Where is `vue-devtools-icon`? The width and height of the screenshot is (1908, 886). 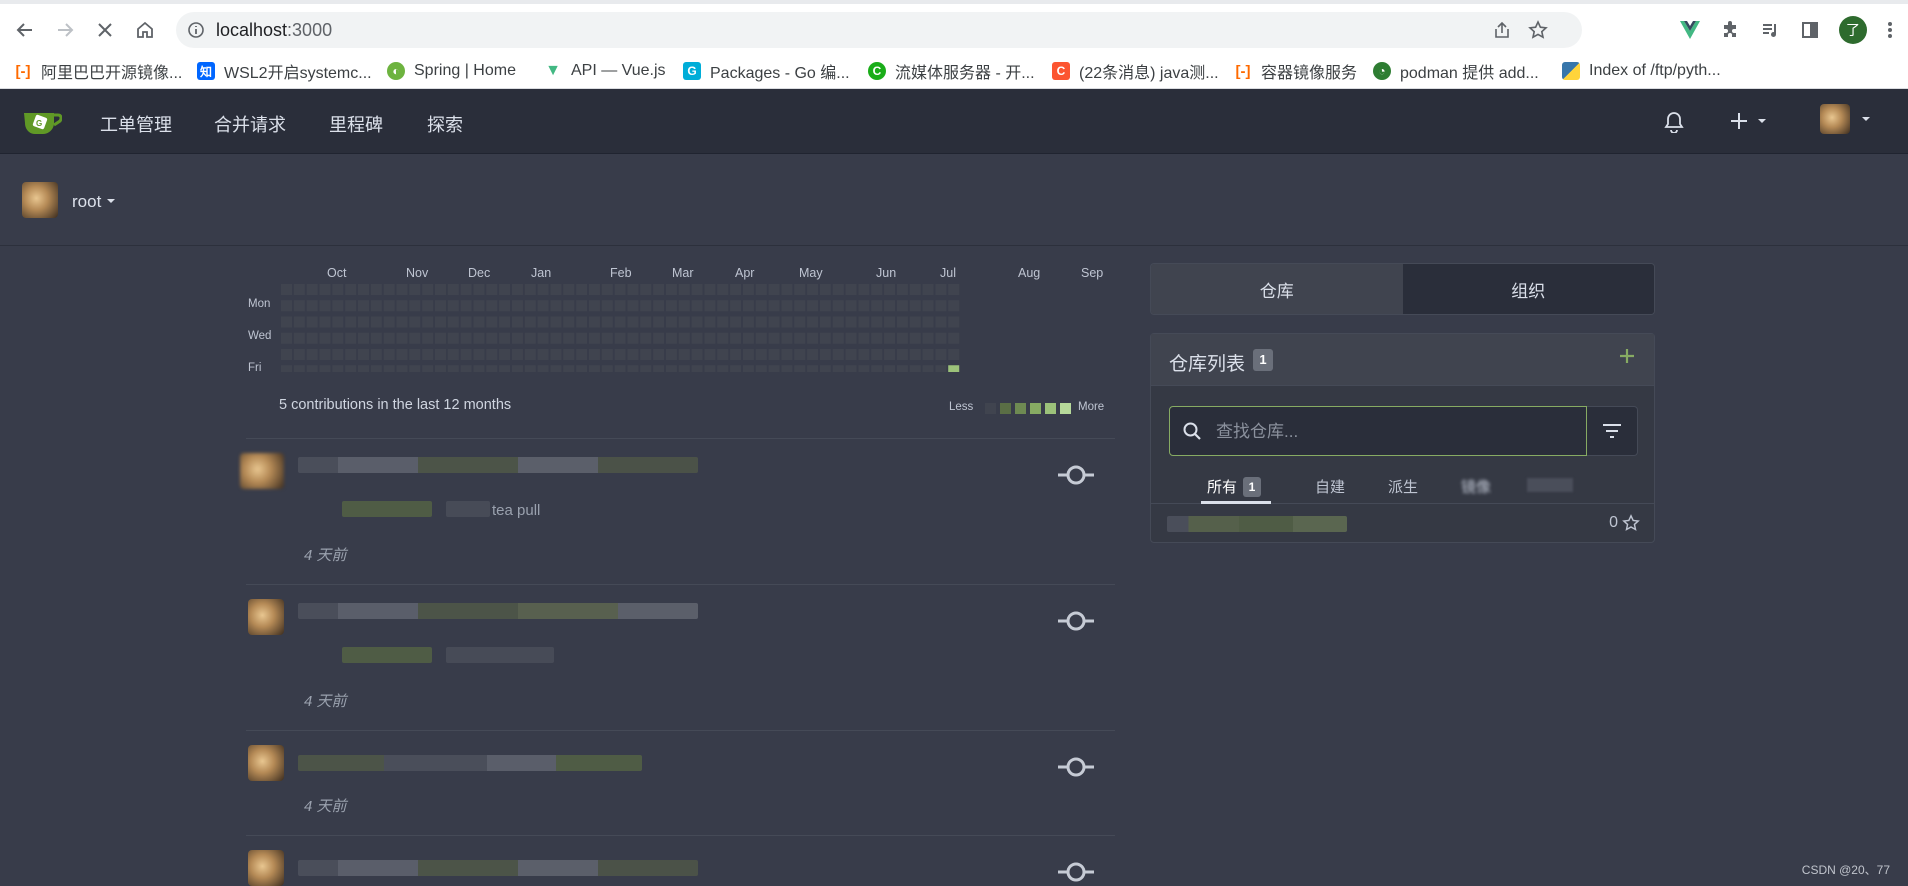
vue-devtools-icon is located at coordinates (1690, 30).